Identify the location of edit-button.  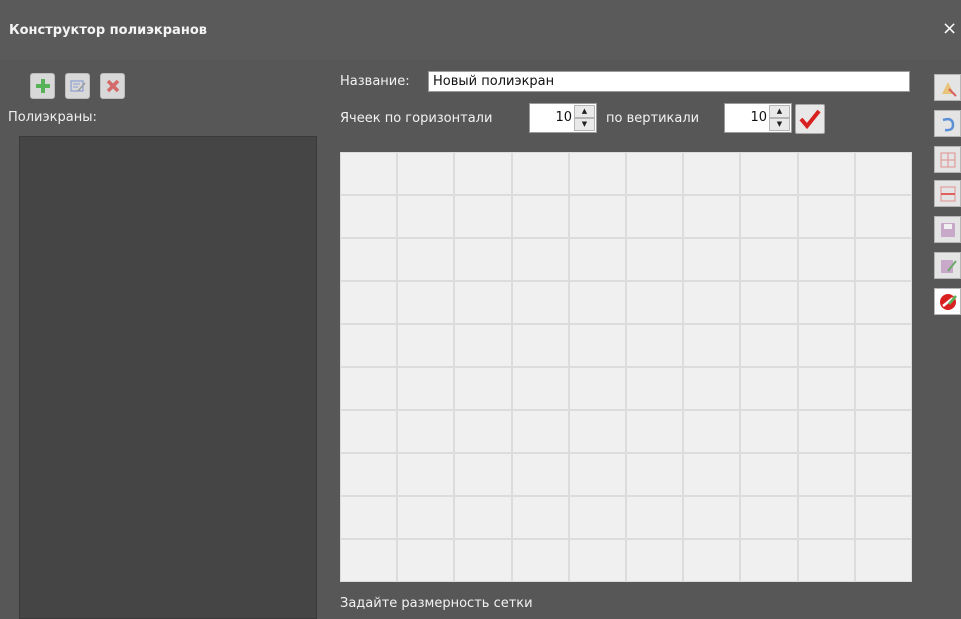
(77, 86).